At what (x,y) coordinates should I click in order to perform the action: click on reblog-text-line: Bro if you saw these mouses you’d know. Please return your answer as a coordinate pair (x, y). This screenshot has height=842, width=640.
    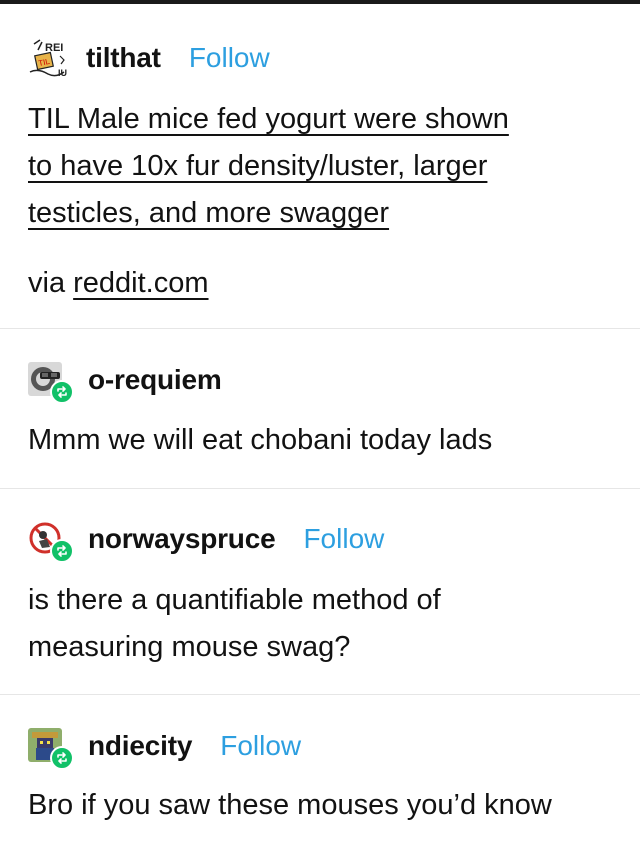
    Looking at the image, I should click on (290, 805).